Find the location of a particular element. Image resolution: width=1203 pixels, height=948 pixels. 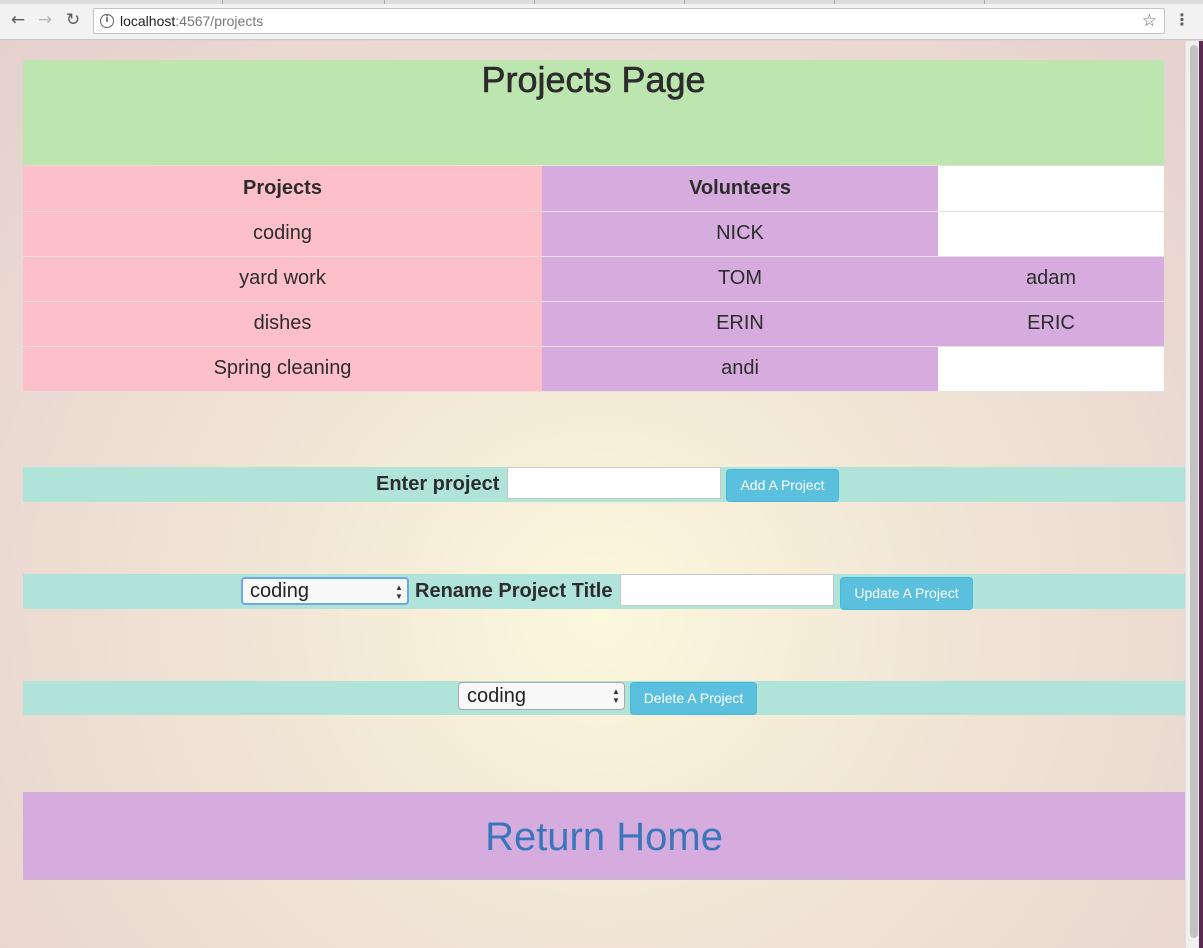

add-project-button: Add A Project is located at coordinates (782, 485).